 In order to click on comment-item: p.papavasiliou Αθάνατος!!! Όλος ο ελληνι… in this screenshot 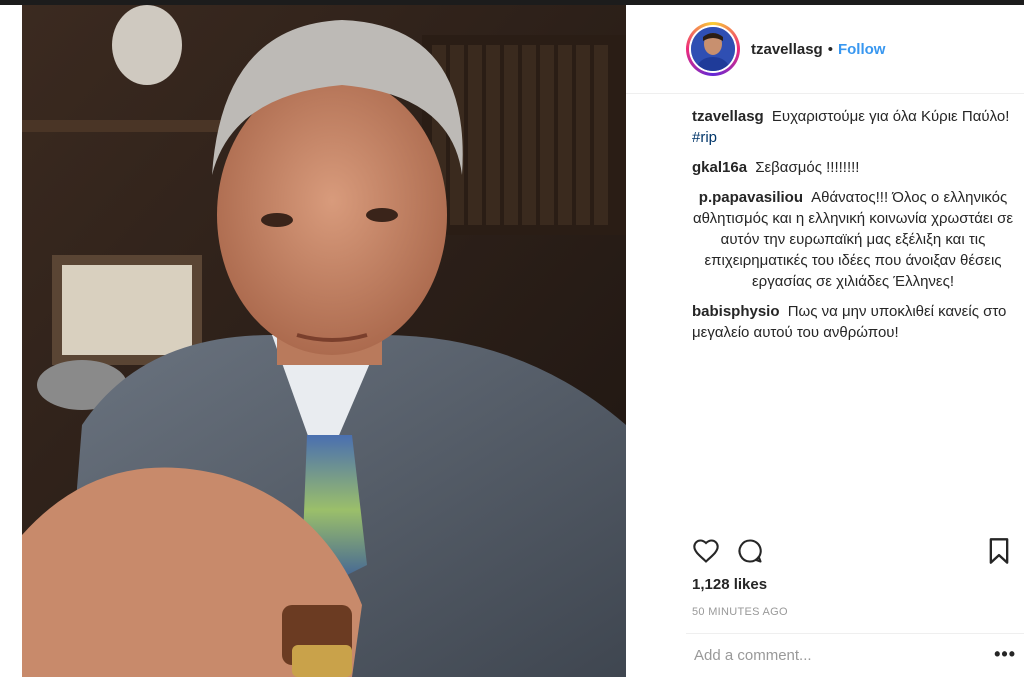, I will do `click(853, 239)`.